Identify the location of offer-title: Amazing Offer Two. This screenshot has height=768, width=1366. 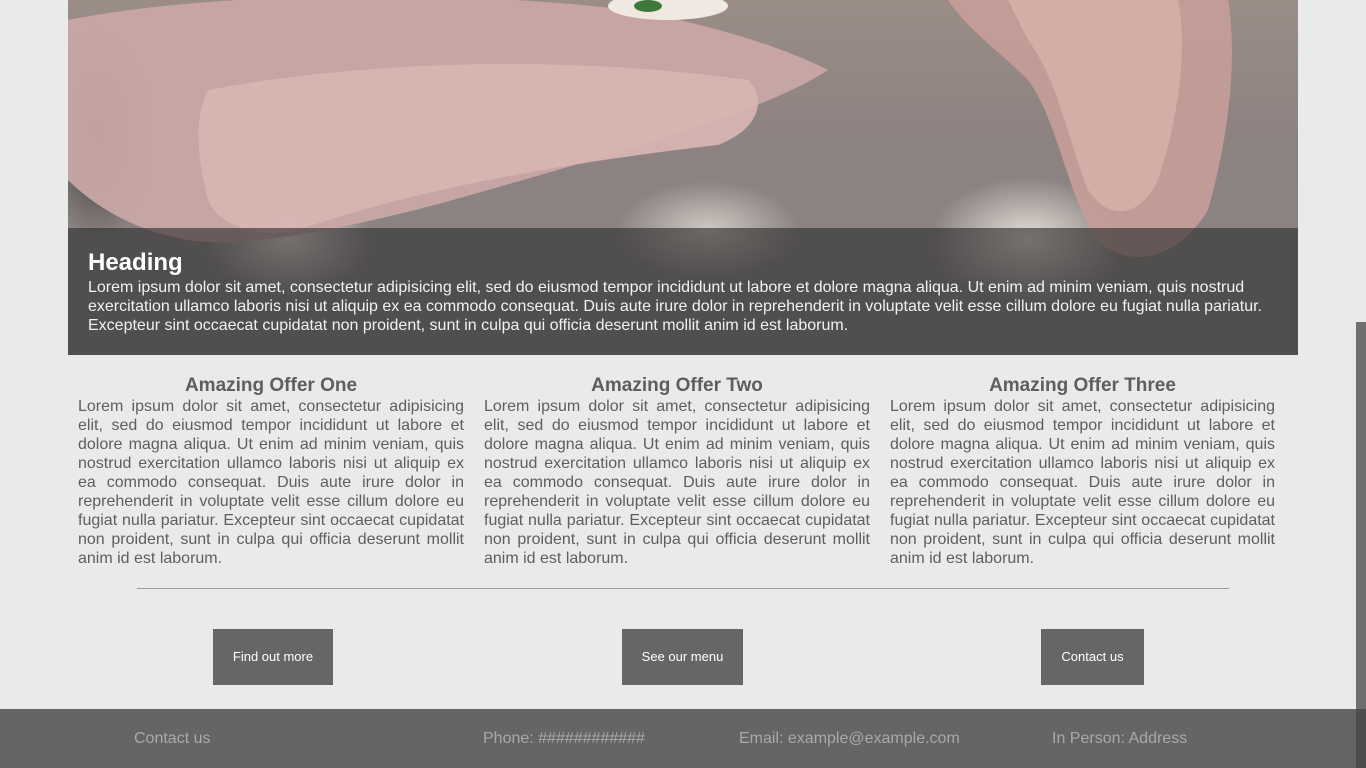
(677, 385).